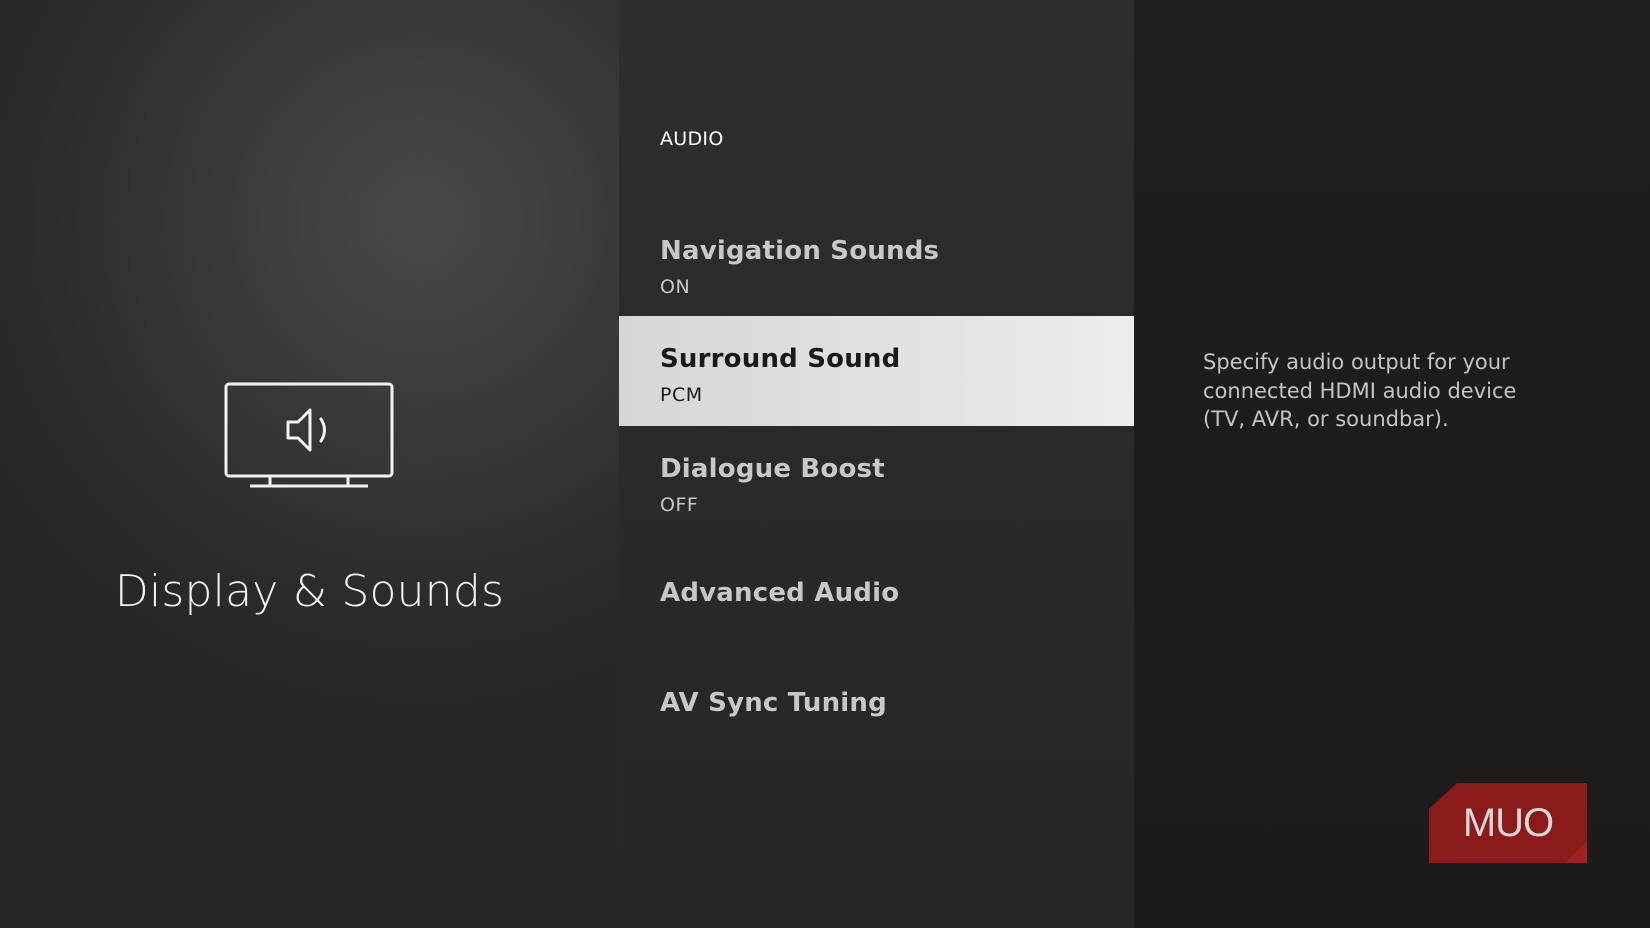  I want to click on menu-item-value: ON, so click(675, 287).